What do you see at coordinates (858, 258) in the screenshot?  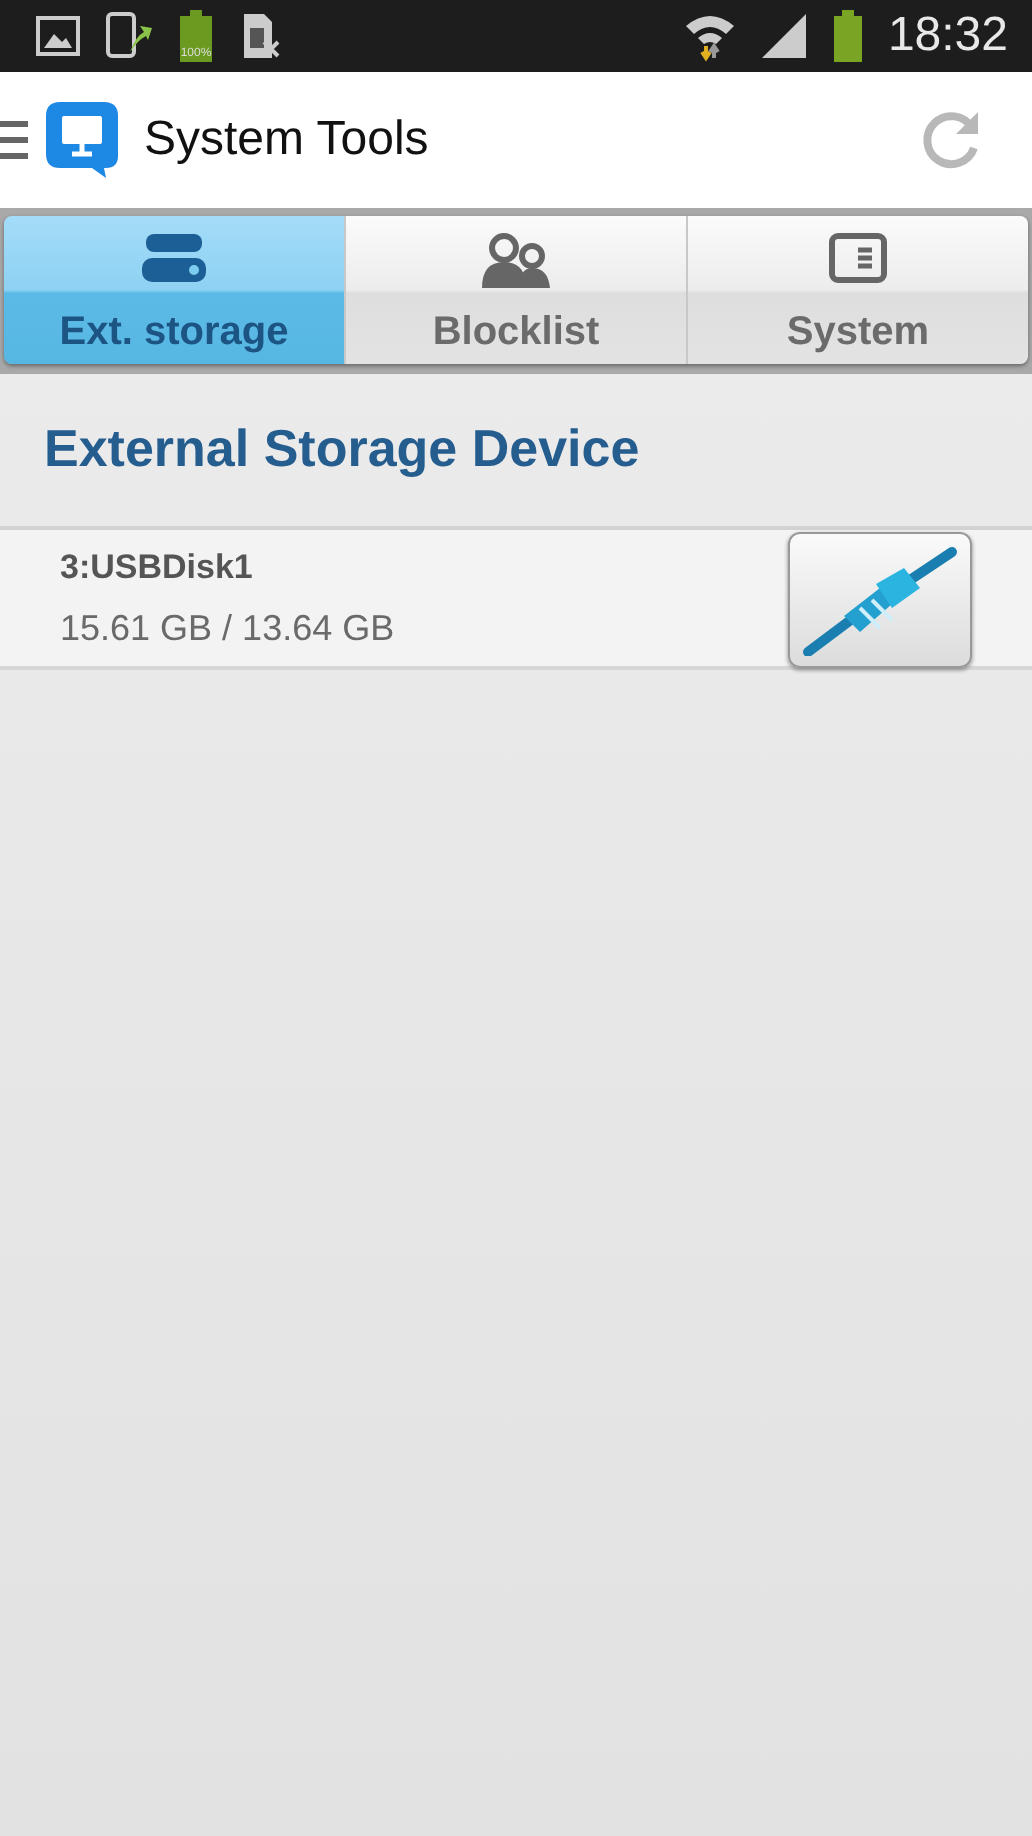 I see `window-list-icon` at bounding box center [858, 258].